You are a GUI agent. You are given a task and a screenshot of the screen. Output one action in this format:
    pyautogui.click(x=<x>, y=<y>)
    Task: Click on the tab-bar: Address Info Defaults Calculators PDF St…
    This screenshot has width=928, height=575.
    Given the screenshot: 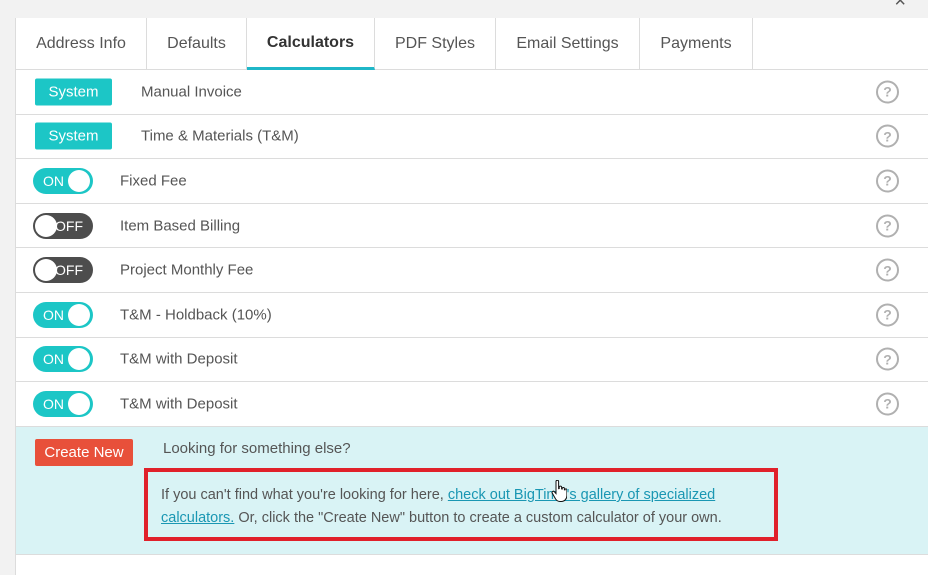 What is the action you would take?
    pyautogui.click(x=472, y=44)
    